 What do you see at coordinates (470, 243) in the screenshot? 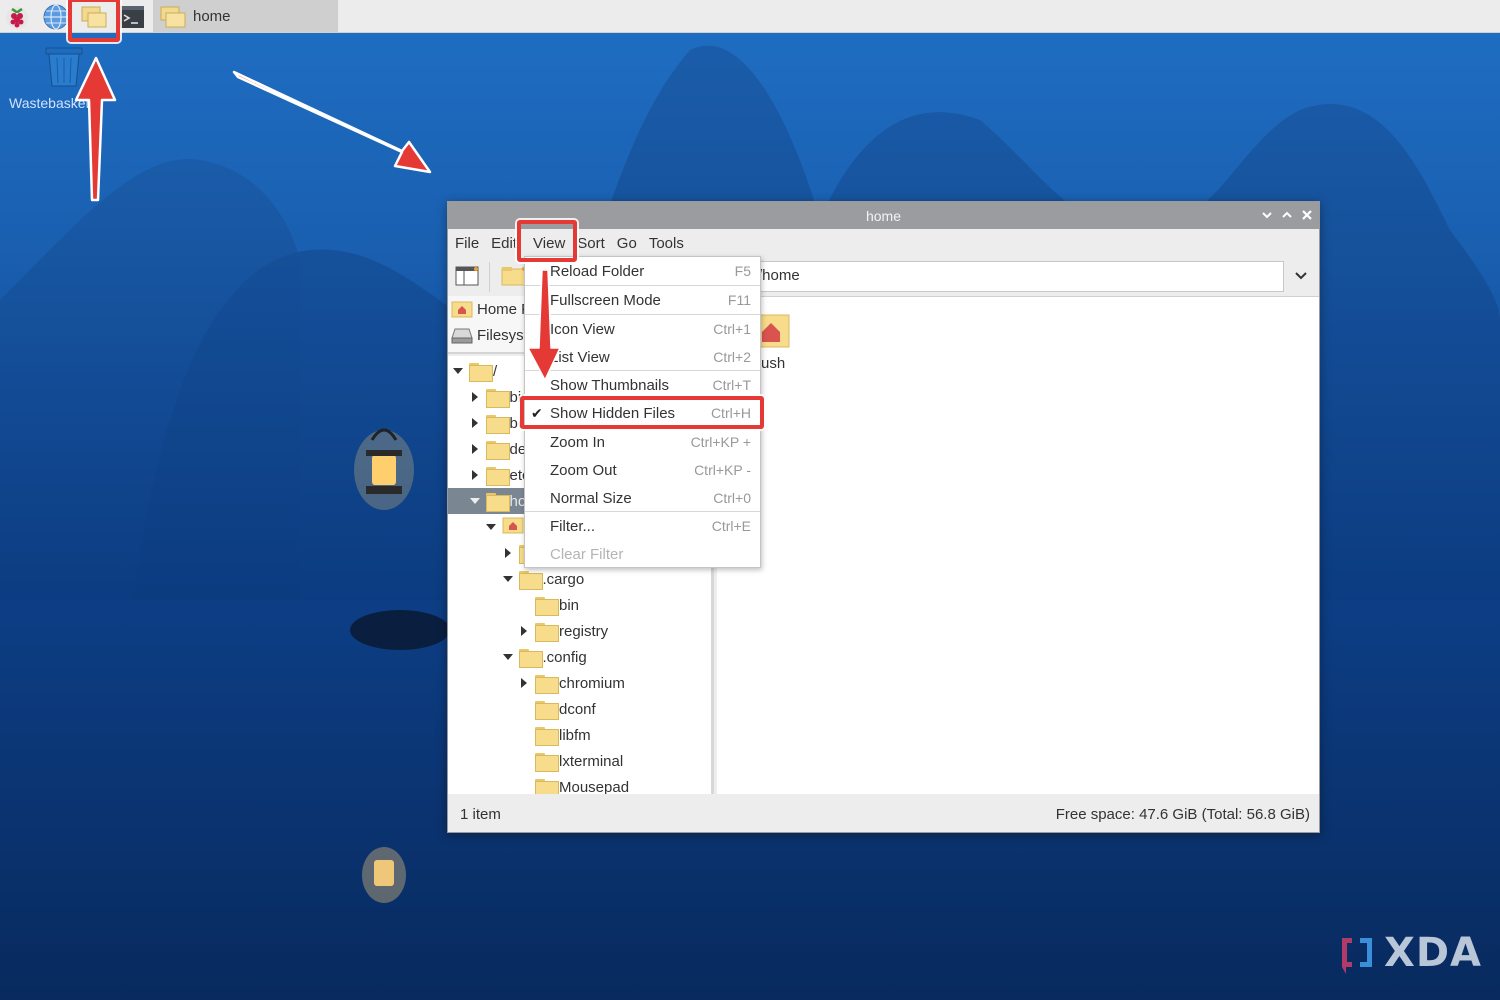
I see `menu-file: File` at bounding box center [470, 243].